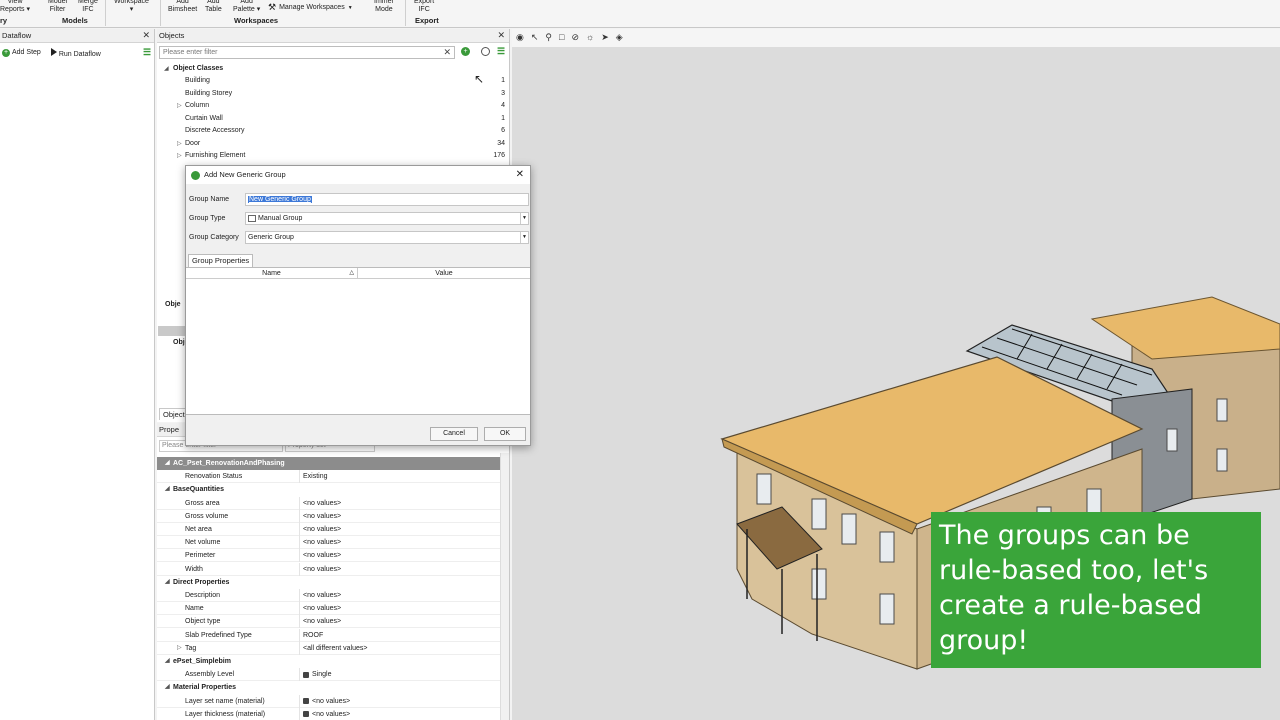 Image resolution: width=1280 pixels, height=720 pixels. I want to click on tree-item: ▷ Door 34, so click(332, 144).